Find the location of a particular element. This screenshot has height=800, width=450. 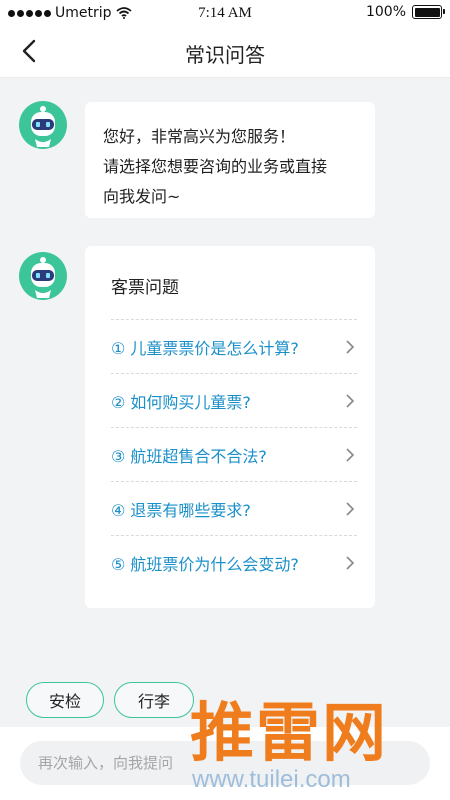

faq-item: ② 如何购买儿童票? is located at coordinates (234, 400).